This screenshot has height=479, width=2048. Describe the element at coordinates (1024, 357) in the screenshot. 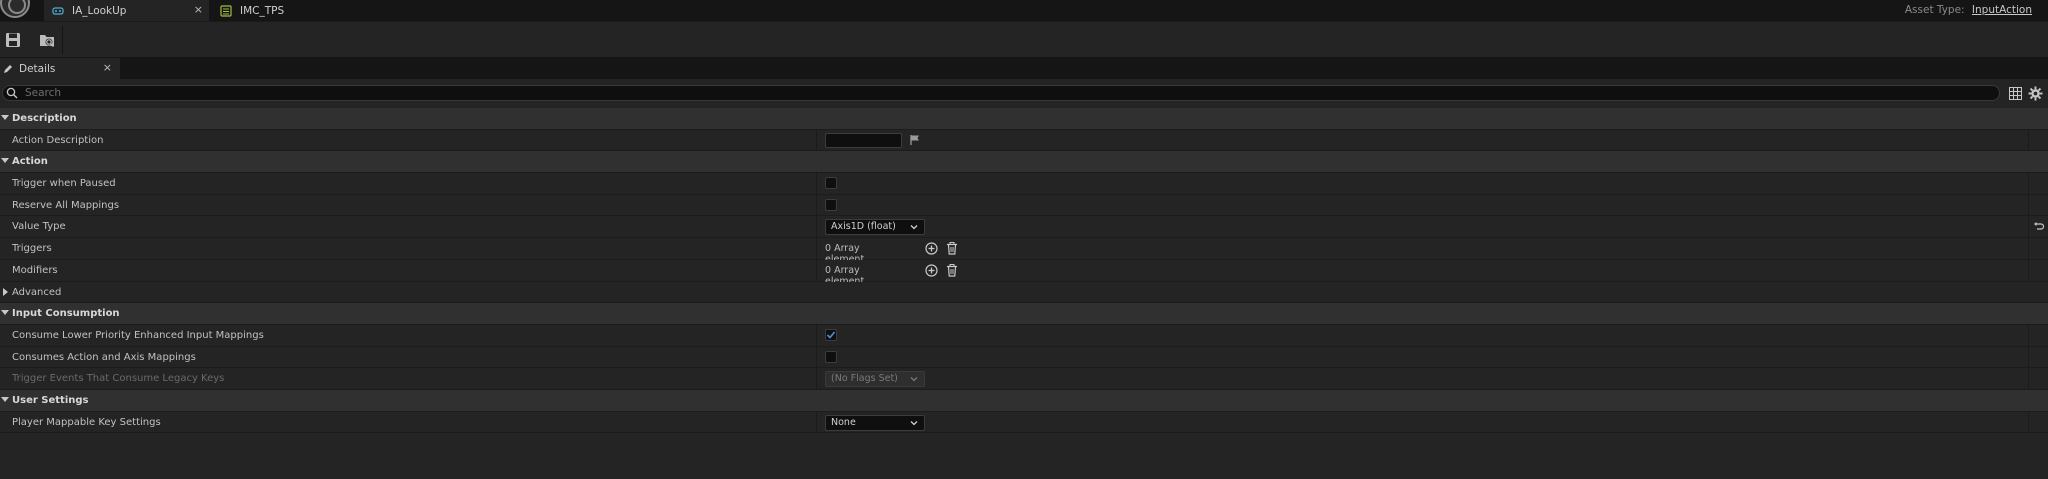

I see `property-row-consumes-action-axis: Consumes Action and Axis Mappings` at that location.